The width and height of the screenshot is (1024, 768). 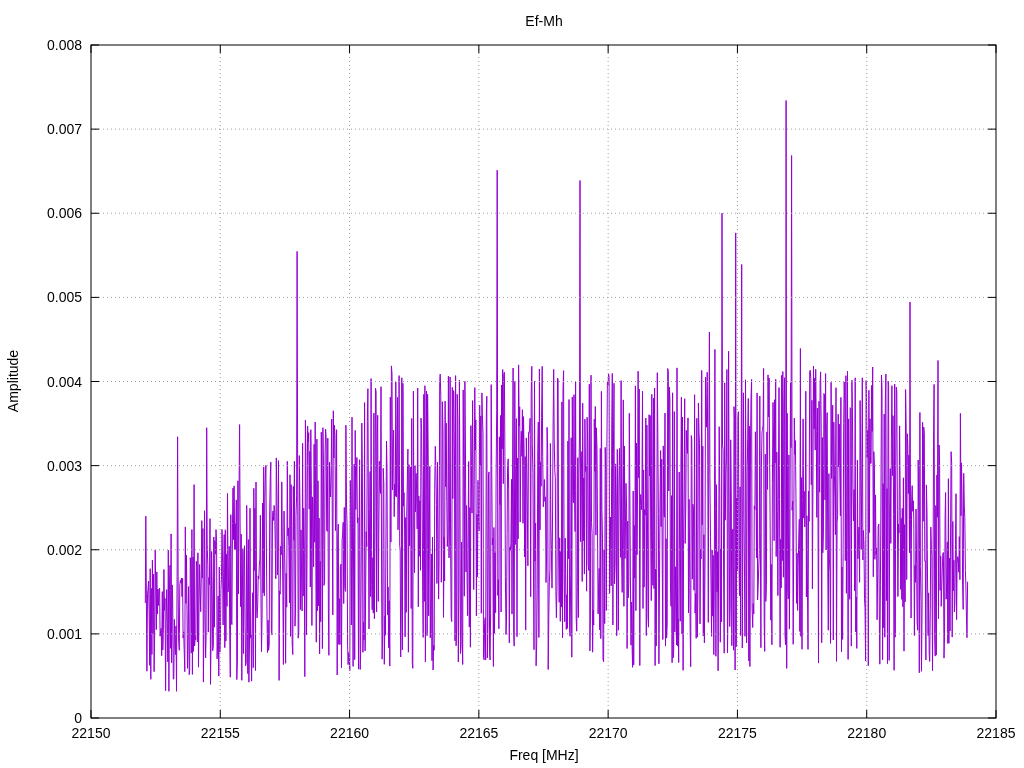 I want to click on x-tick-label: 22170, so click(x=608, y=733).